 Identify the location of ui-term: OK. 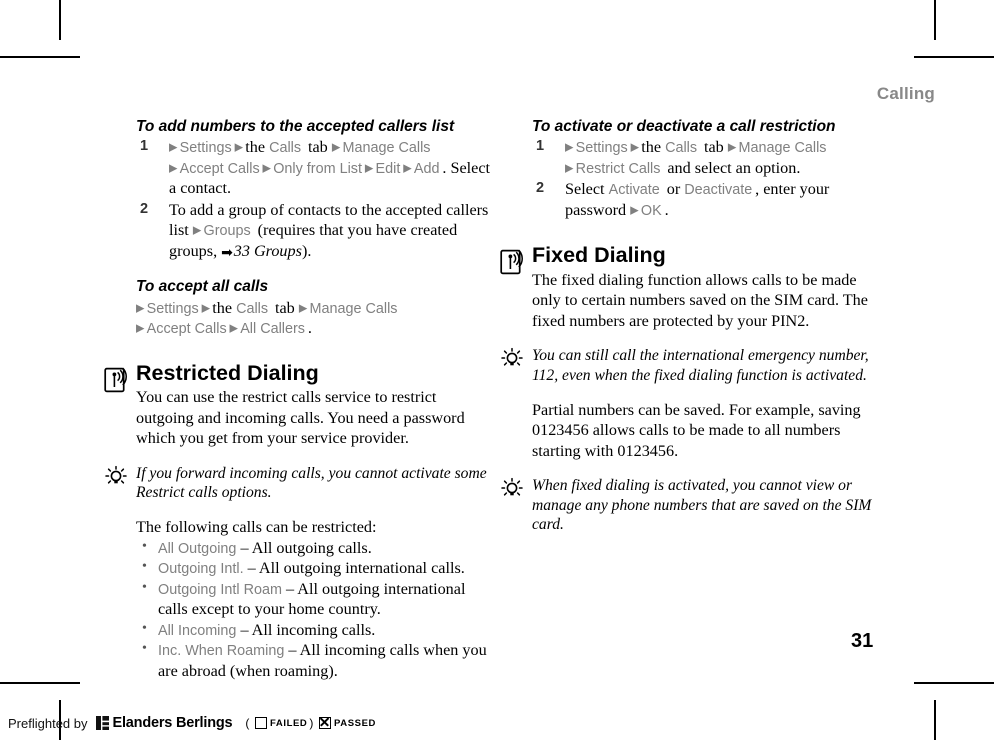
(652, 210).